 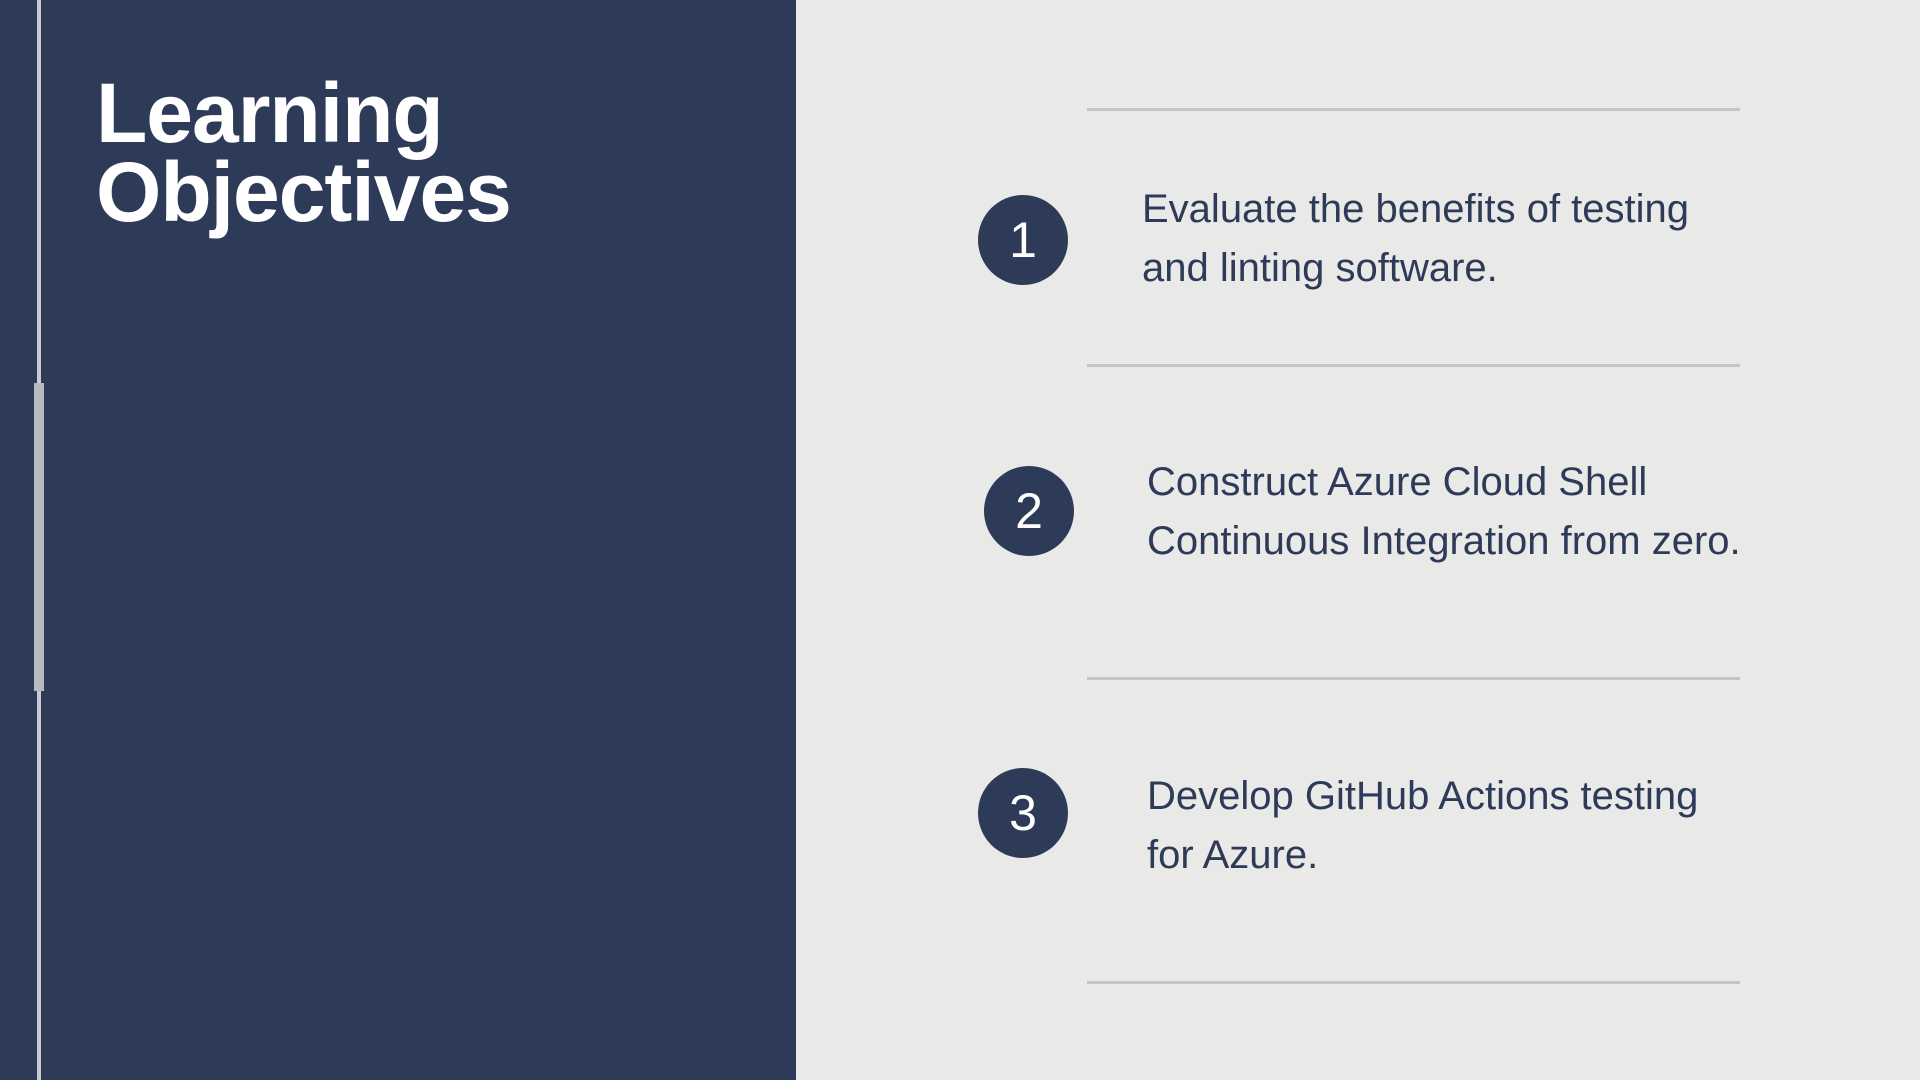 What do you see at coordinates (1413, 982) in the screenshot?
I see `divider-bottom` at bounding box center [1413, 982].